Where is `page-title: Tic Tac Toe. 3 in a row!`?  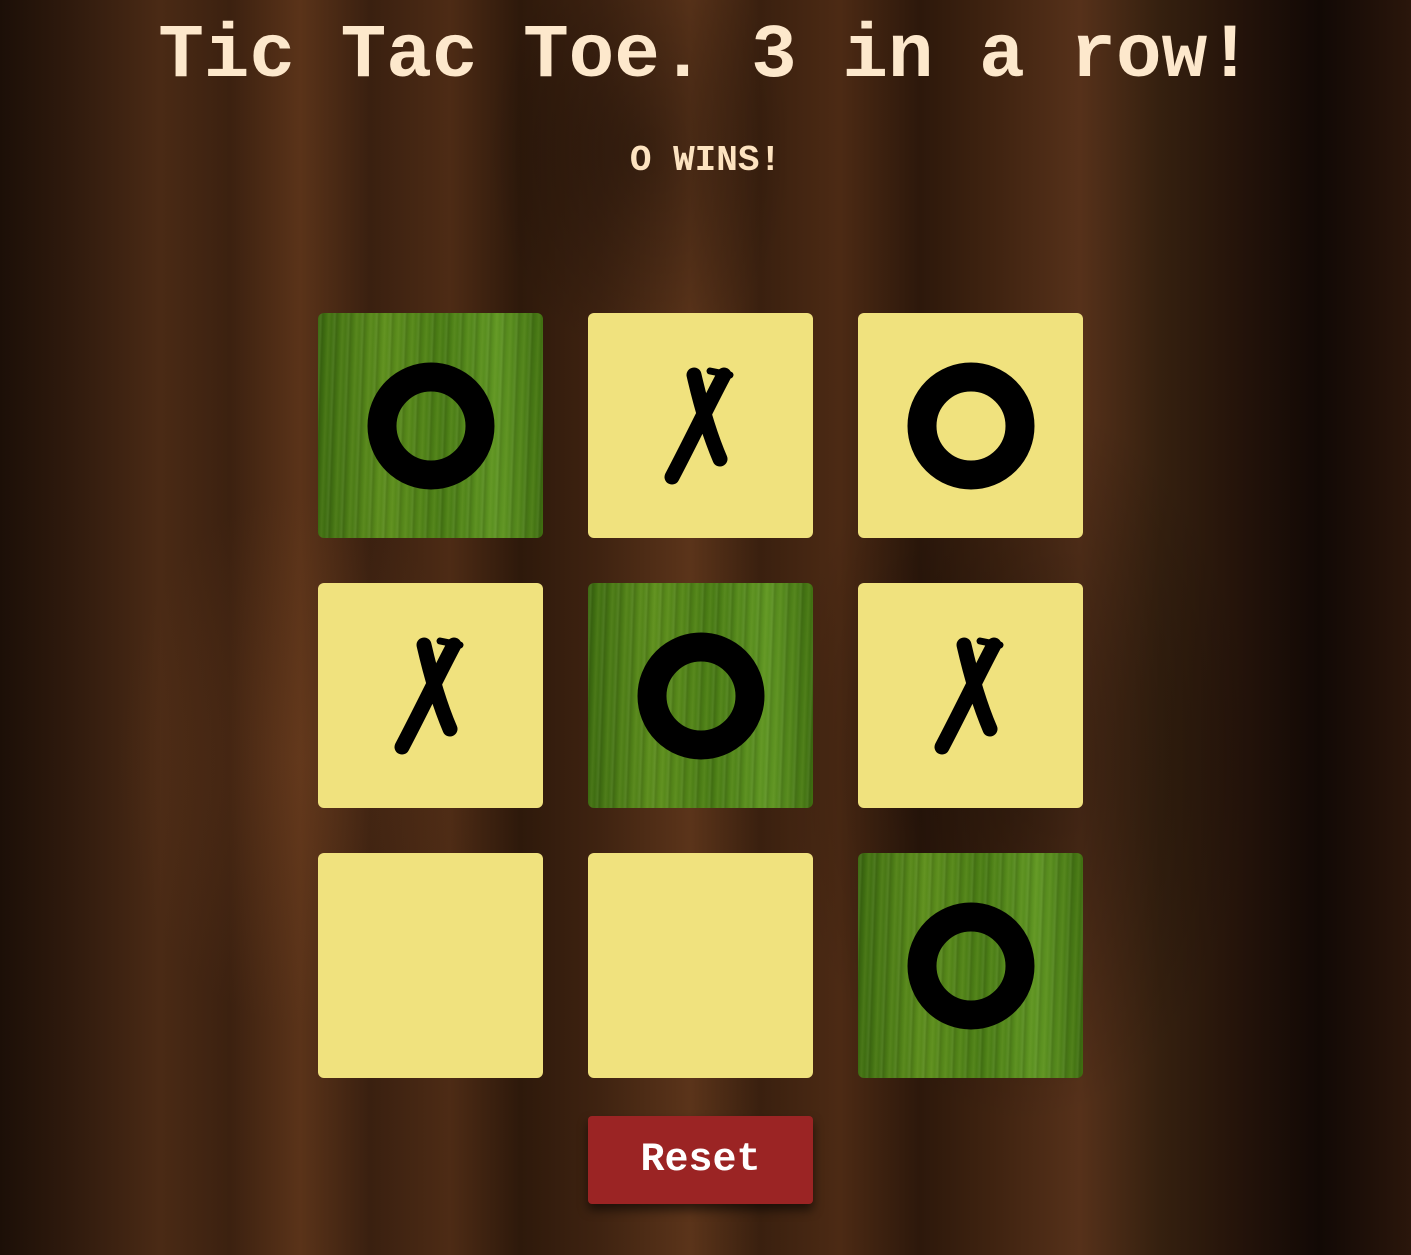 page-title: Tic Tac Toe. 3 in a row! is located at coordinates (705, 56).